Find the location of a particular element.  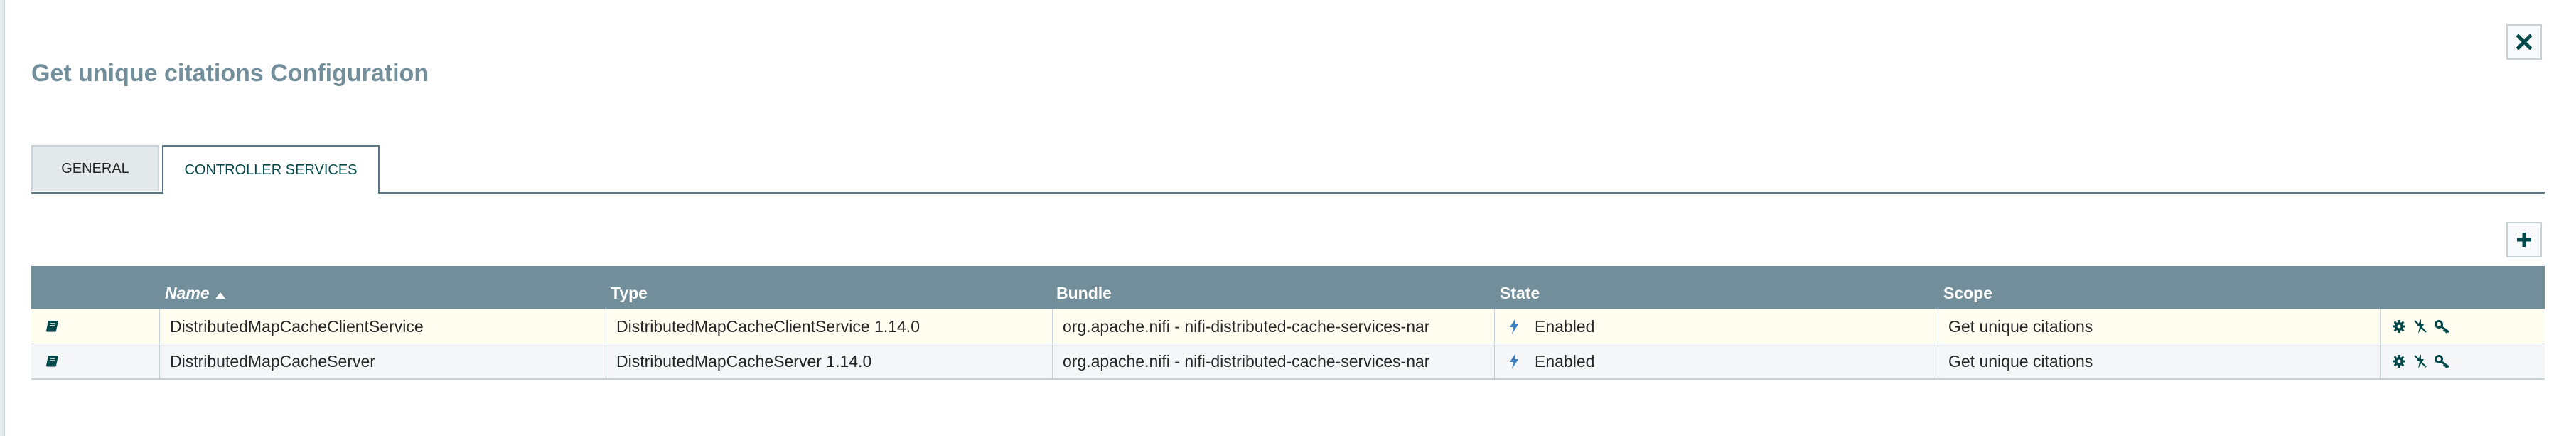

column-header-bundle: Bundle is located at coordinates (1084, 287).